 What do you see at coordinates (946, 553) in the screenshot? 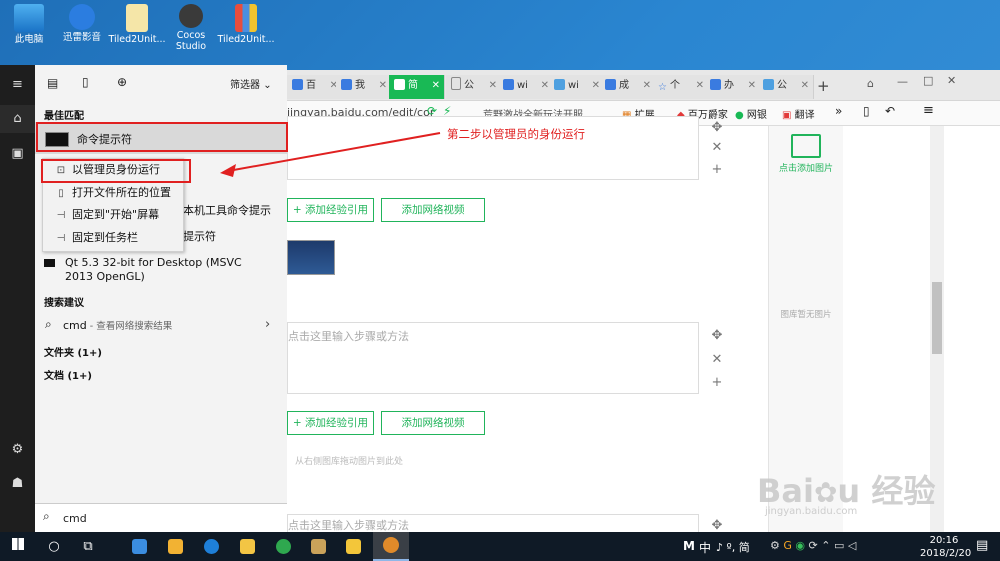
I see `clock-date: 2018/2/20` at bounding box center [946, 553].